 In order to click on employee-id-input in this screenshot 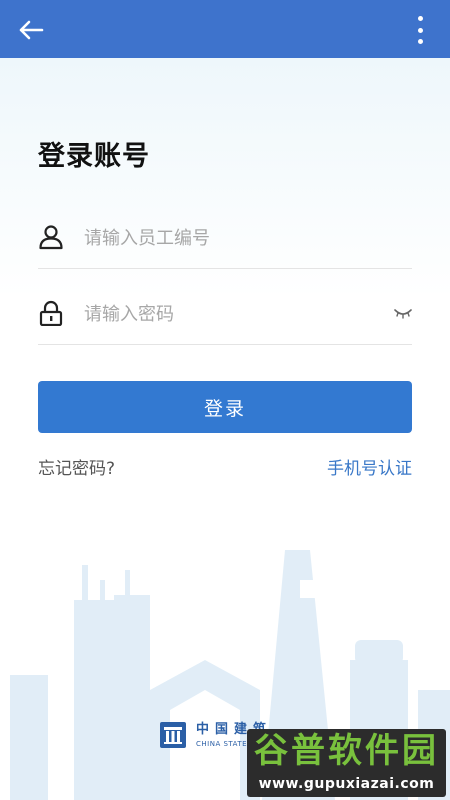, I will do `click(234, 238)`.